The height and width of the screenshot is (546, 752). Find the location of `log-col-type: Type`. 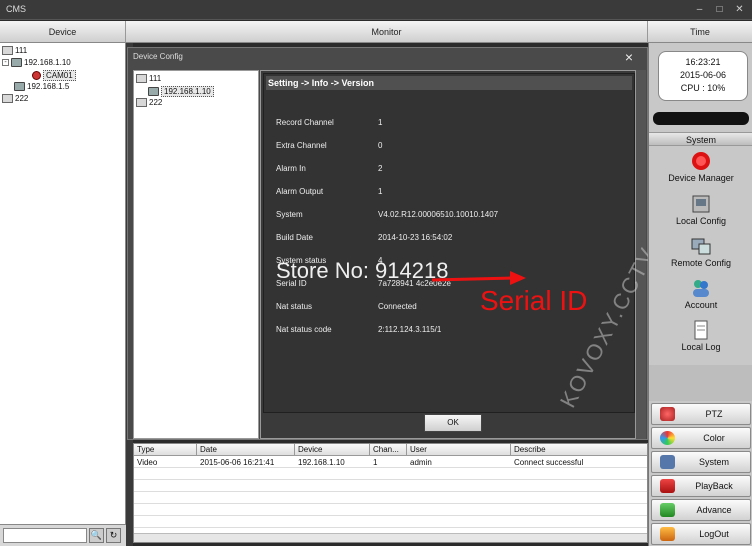

log-col-type: Type is located at coordinates (165, 450).